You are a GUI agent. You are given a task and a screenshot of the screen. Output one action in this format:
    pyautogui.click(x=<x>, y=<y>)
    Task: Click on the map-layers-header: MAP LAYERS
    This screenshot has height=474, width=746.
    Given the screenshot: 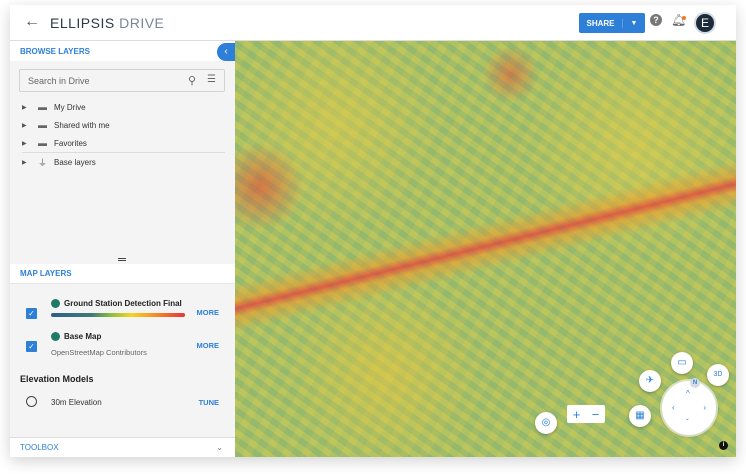 What is the action you would take?
    pyautogui.click(x=122, y=274)
    